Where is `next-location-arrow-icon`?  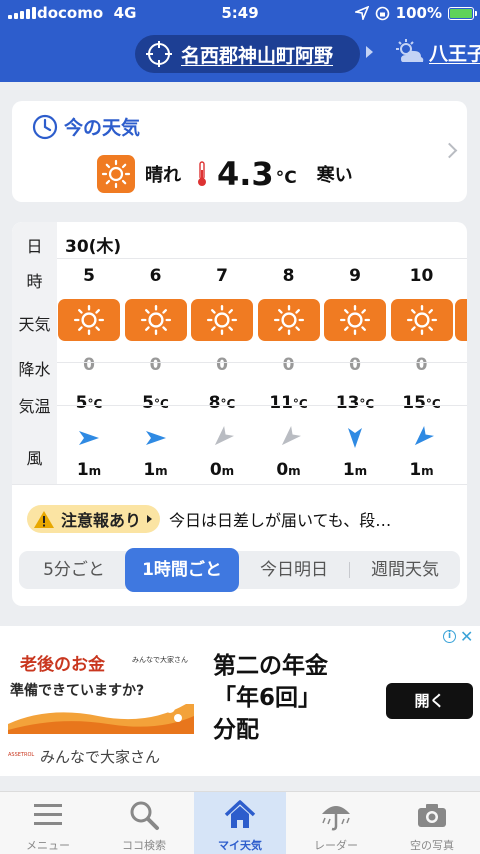 next-location-arrow-icon is located at coordinates (369, 52).